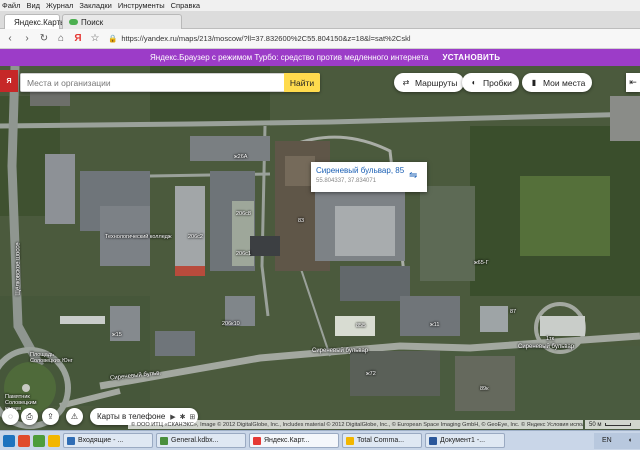  I want to click on map-label-building: 85Б, so click(361, 326).